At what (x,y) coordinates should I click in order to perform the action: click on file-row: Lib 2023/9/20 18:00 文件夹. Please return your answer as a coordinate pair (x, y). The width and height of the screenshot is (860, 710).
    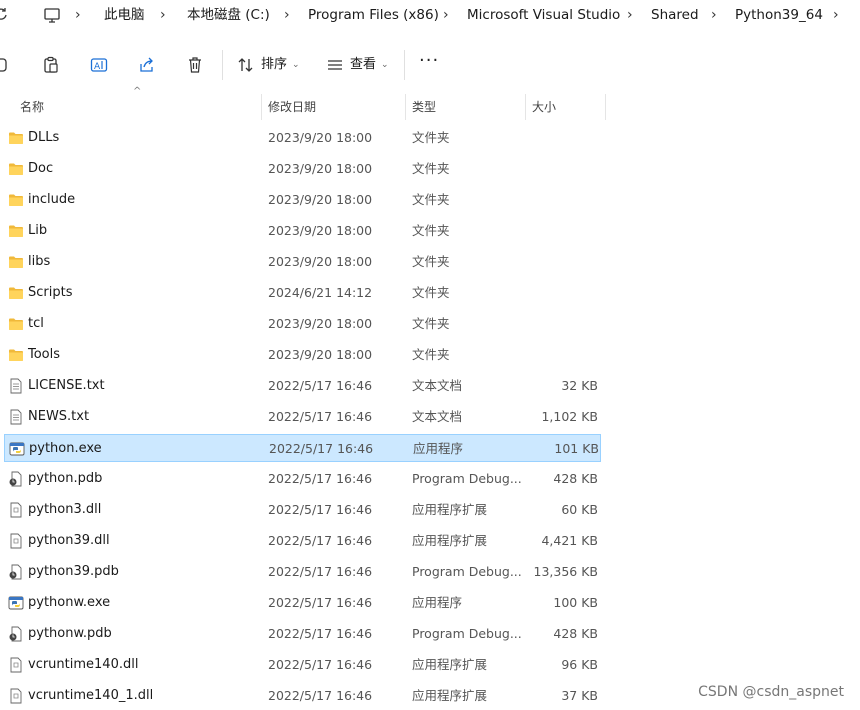
    Looking at the image, I should click on (302, 231).